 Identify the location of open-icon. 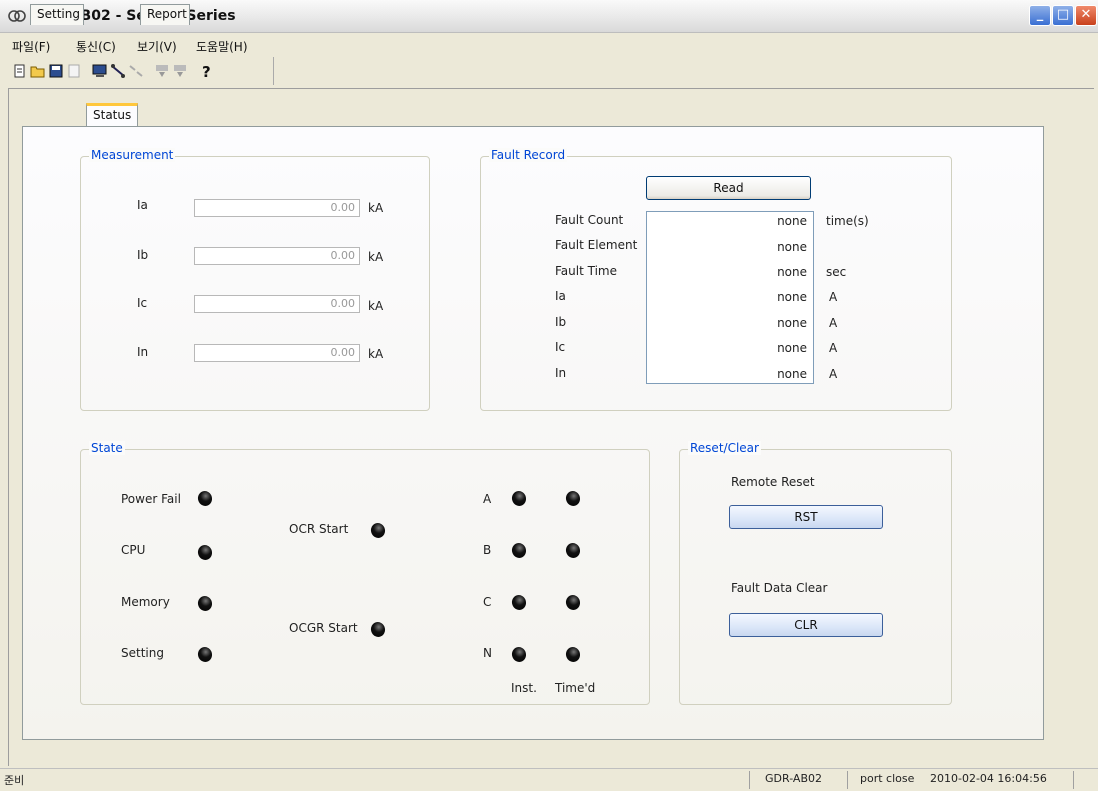
(38, 71).